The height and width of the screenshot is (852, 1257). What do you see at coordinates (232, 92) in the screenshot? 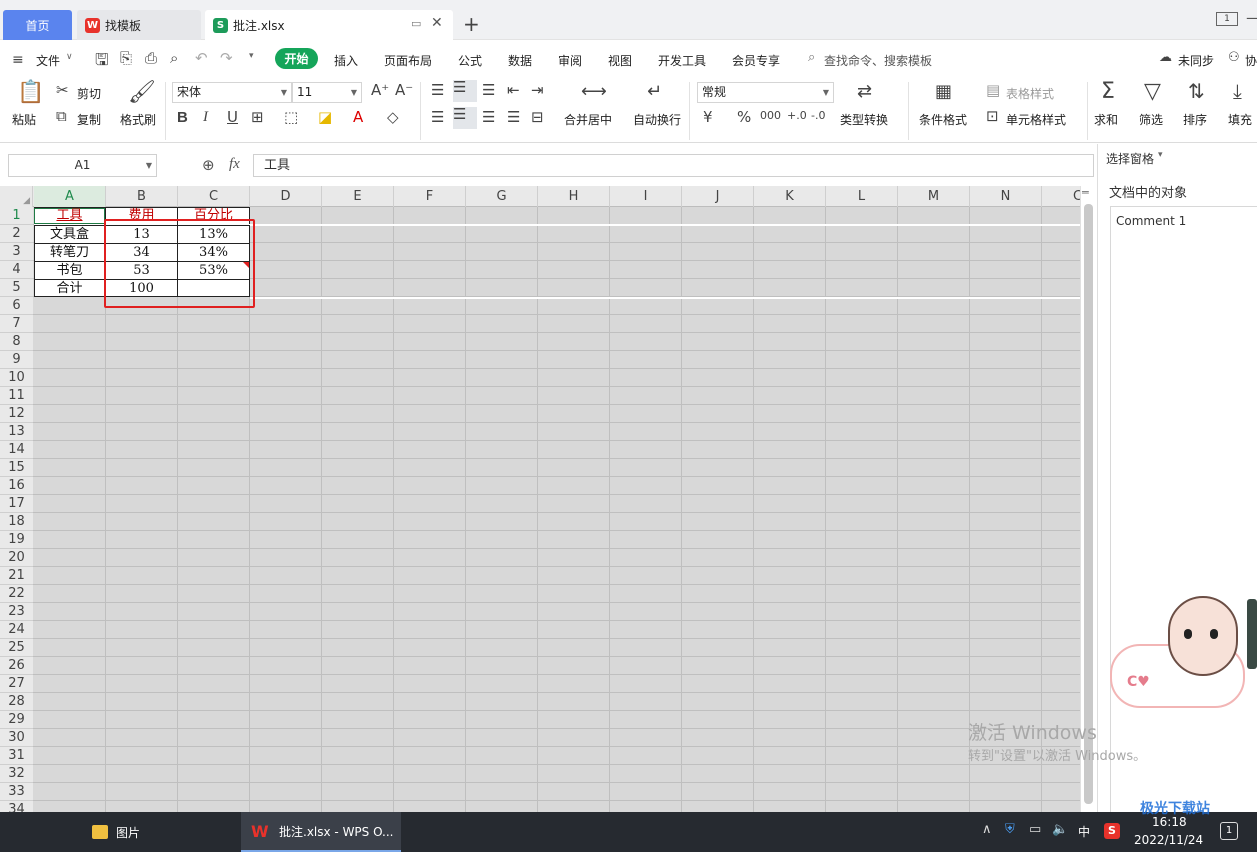
I see `font-name-select: 宋体 ▼` at bounding box center [232, 92].